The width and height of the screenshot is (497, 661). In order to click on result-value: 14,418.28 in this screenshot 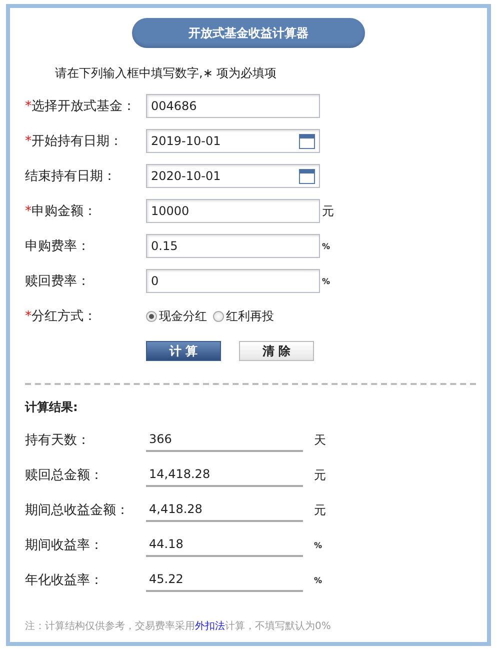, I will do `click(224, 475)`.